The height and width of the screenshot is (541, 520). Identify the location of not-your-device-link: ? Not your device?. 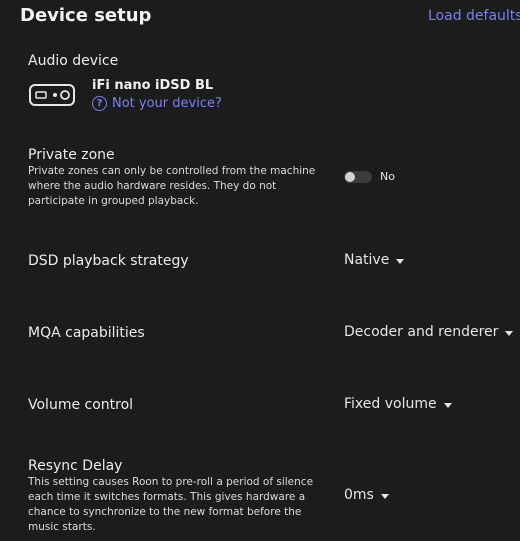
(157, 103).